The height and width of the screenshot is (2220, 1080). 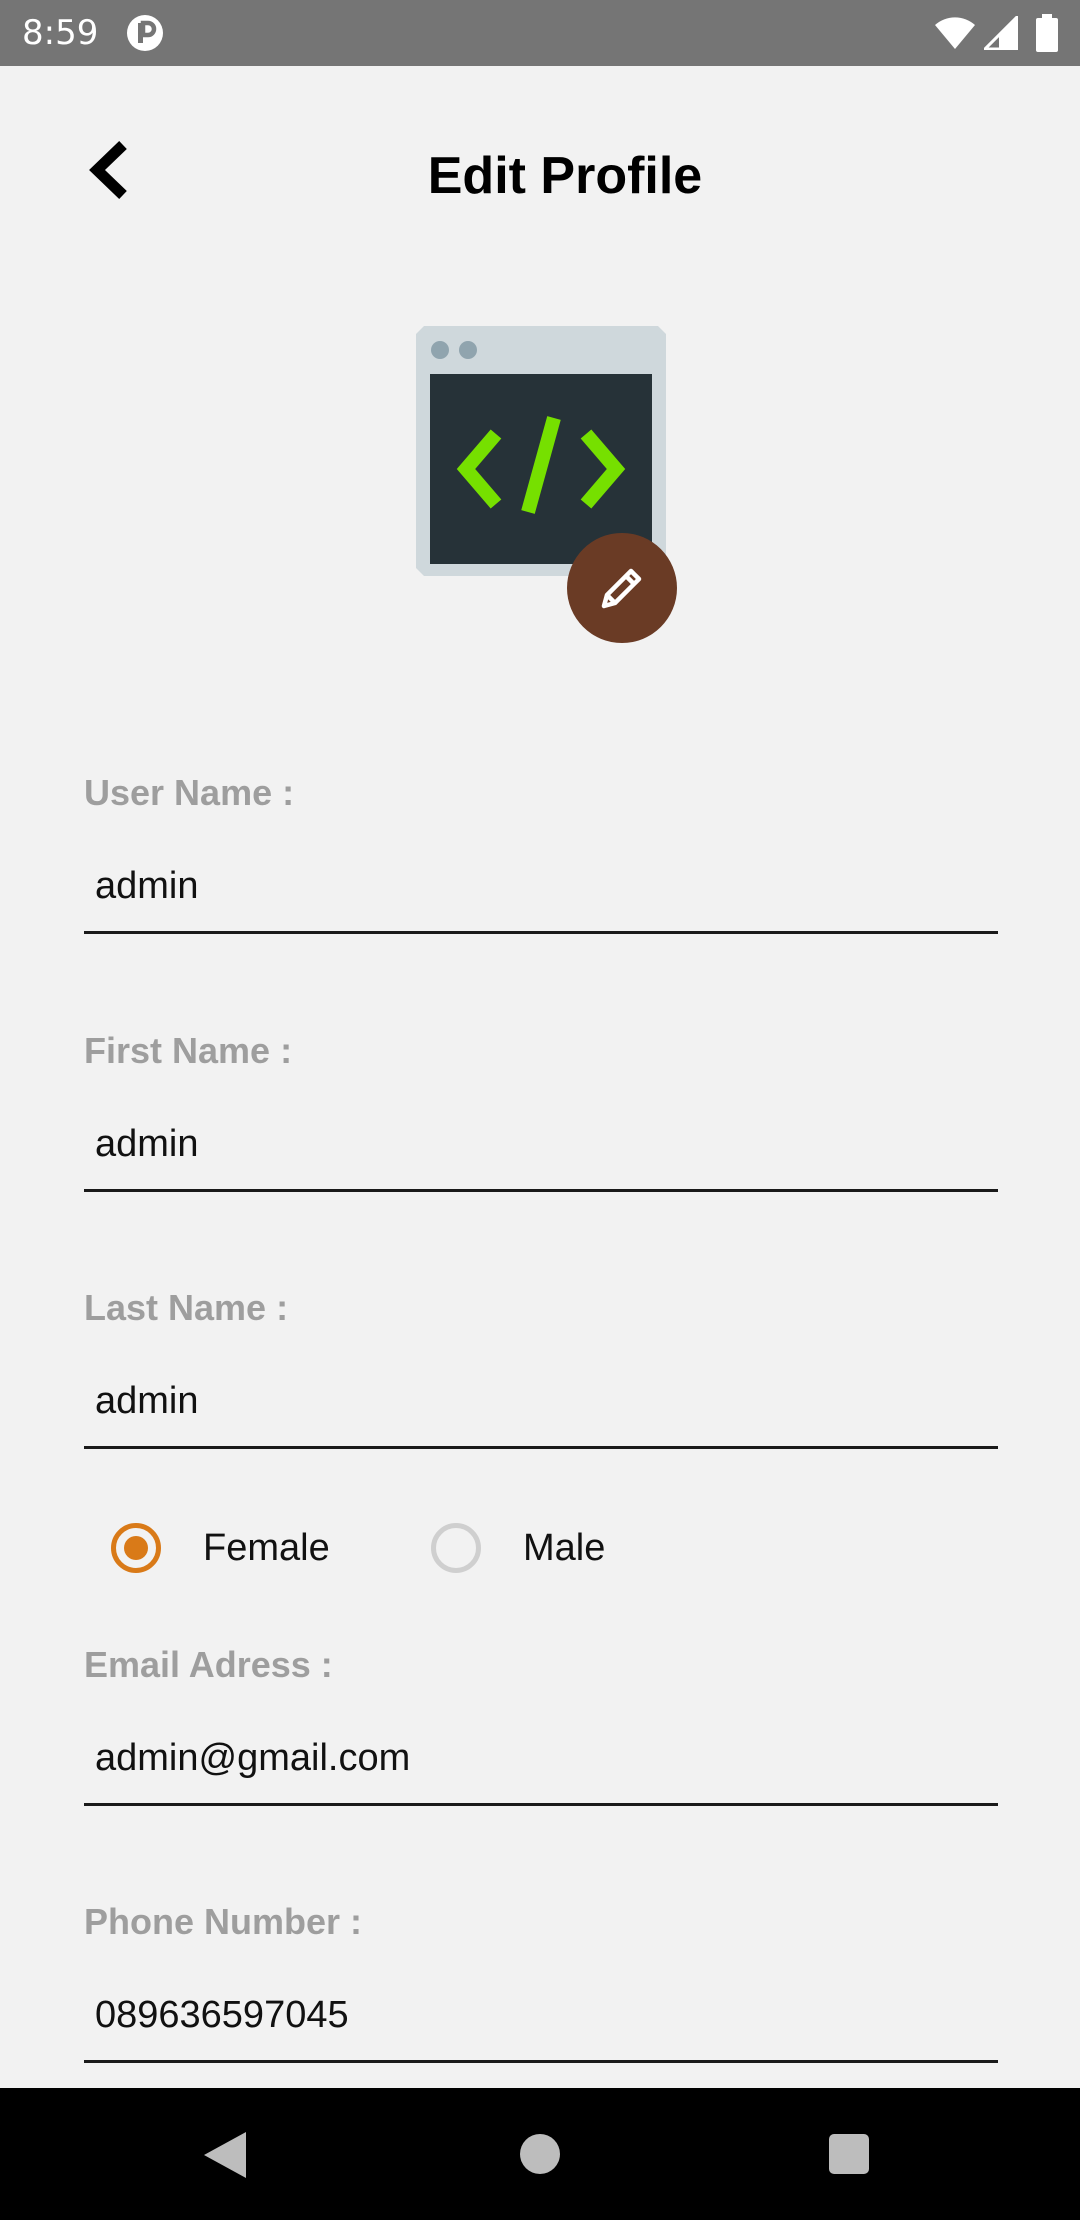 I want to click on last-name-input, so click(x=541, y=1403).